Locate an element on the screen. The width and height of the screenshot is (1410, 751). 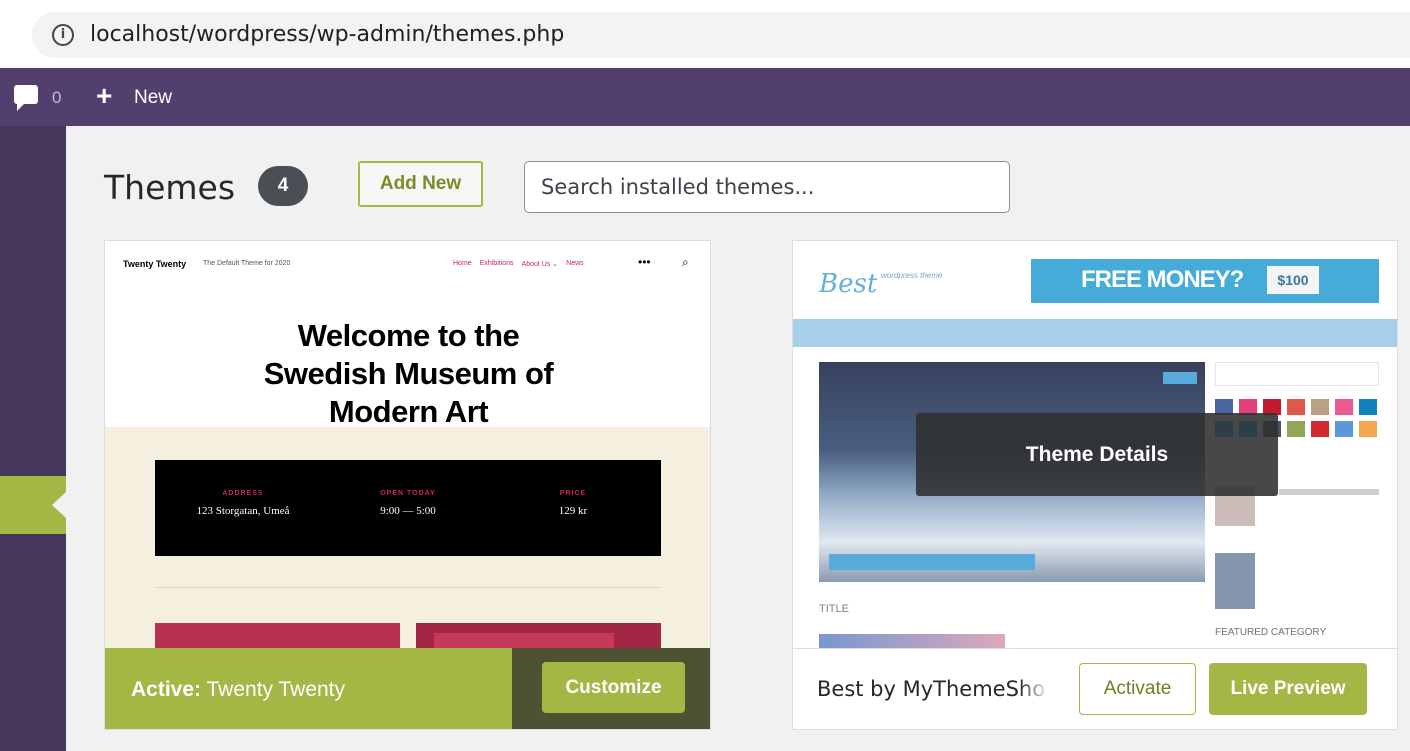
info-column: ADDRESS 123 Storgatan, Umeå is located at coordinates (243, 503).